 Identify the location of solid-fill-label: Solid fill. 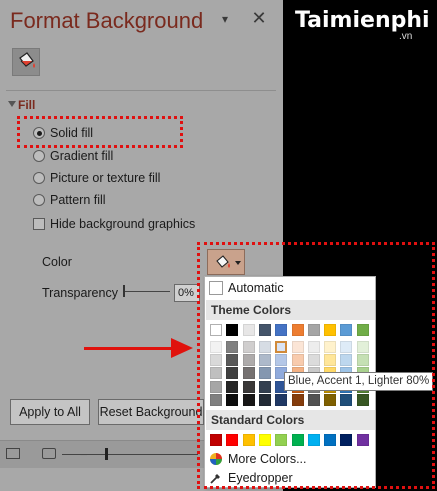
(72, 133).